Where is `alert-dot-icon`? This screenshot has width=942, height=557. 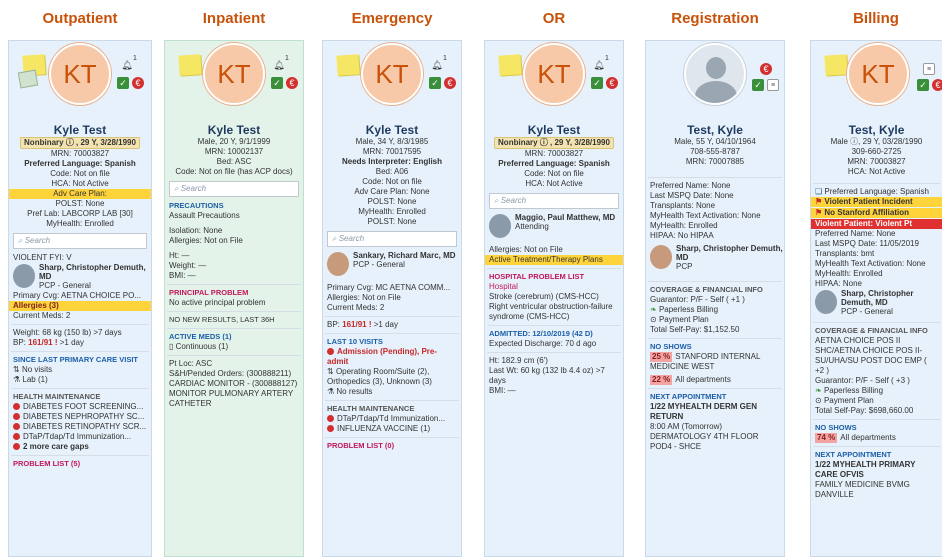 alert-dot-icon is located at coordinates (16, 426).